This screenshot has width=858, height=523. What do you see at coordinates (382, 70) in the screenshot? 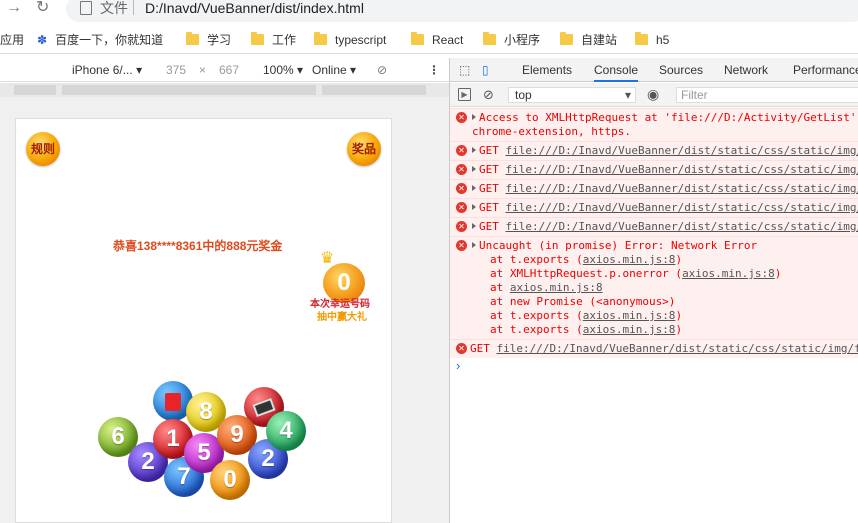
I see `rotate-icon: ⊘` at bounding box center [382, 70].